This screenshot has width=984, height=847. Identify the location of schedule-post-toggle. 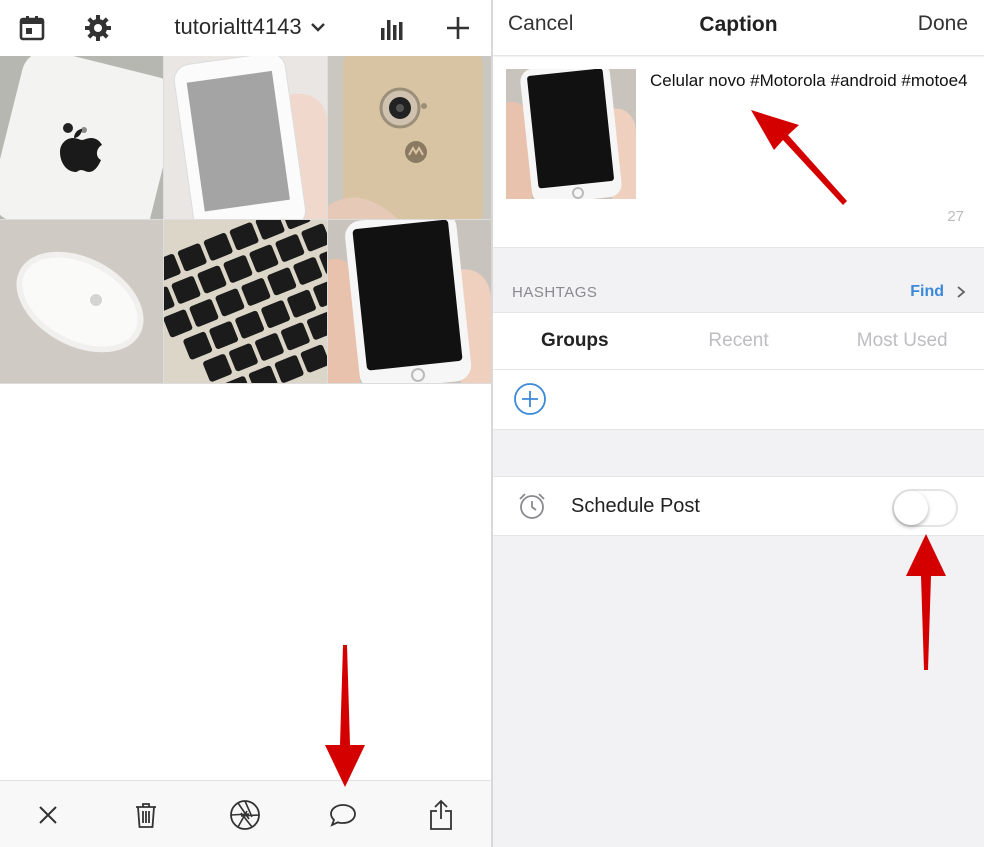
(925, 508).